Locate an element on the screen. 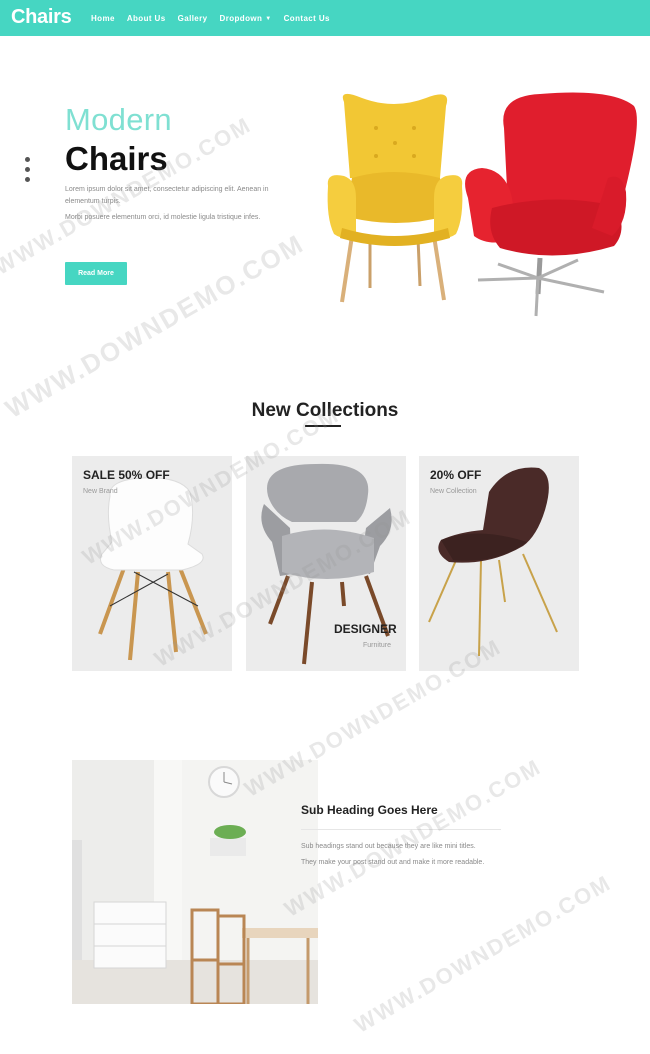  collection-card-discount: 20% OFF New Collection is located at coordinates (499, 563).